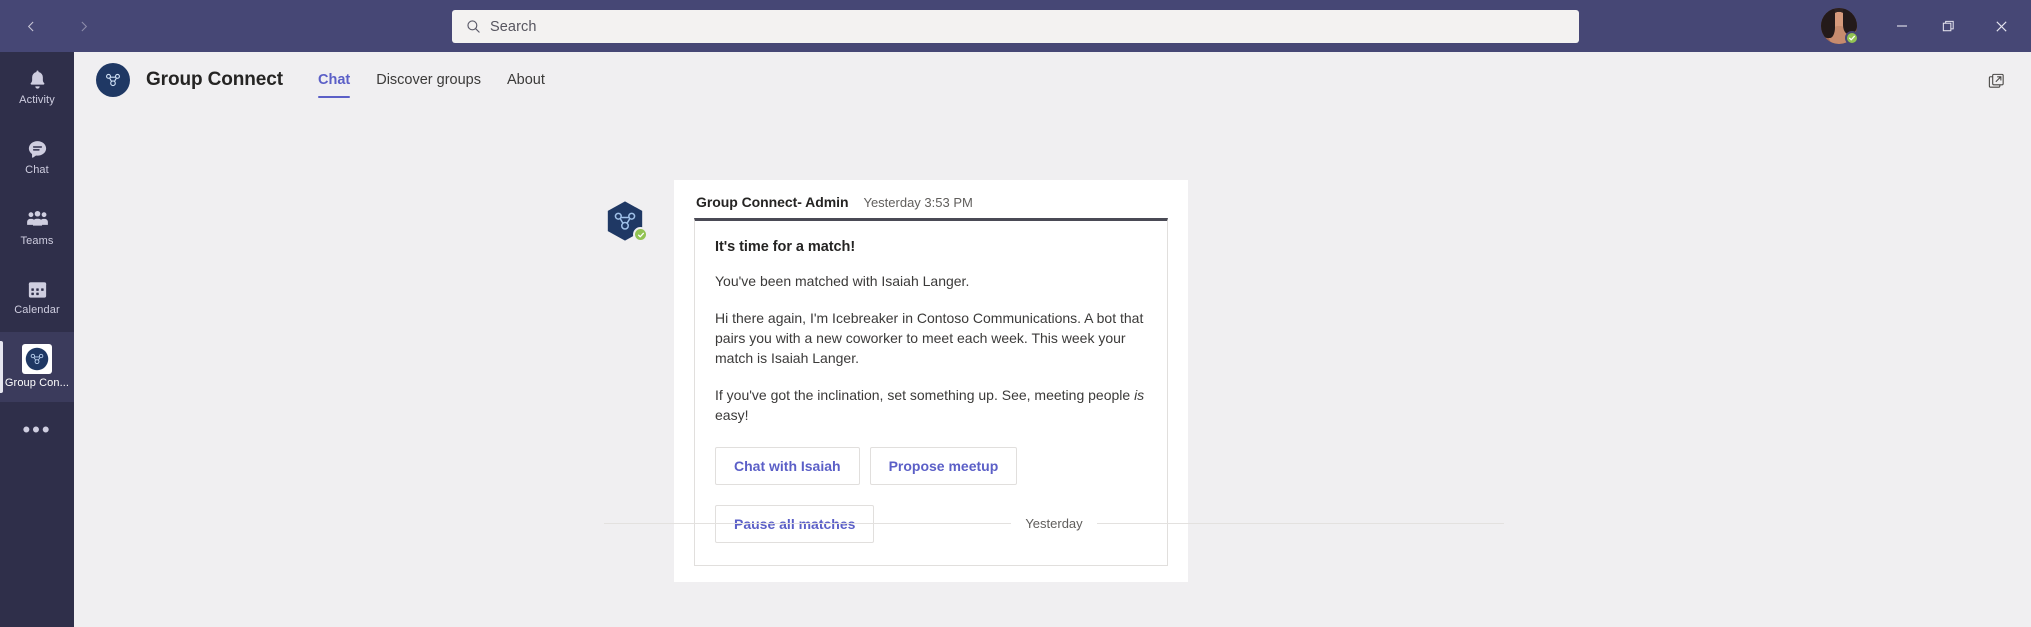 This screenshot has width=2031, height=627. I want to click on back-button, so click(31, 26).